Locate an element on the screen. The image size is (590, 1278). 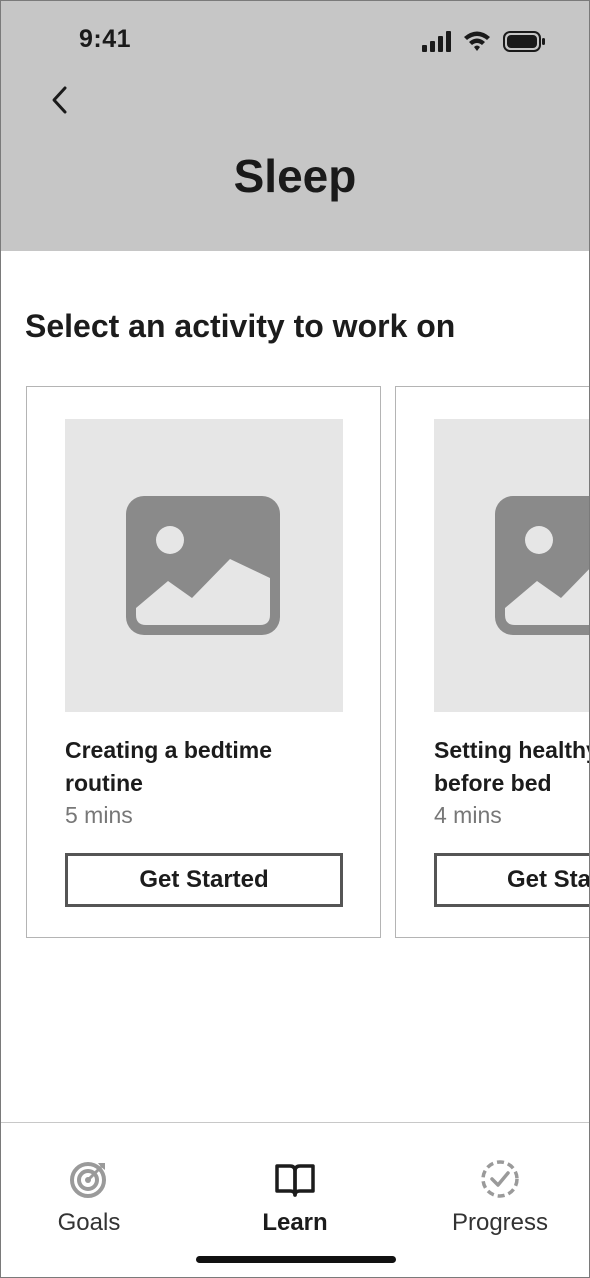
section-heading: Select an activity to work on is located at coordinates (240, 326).